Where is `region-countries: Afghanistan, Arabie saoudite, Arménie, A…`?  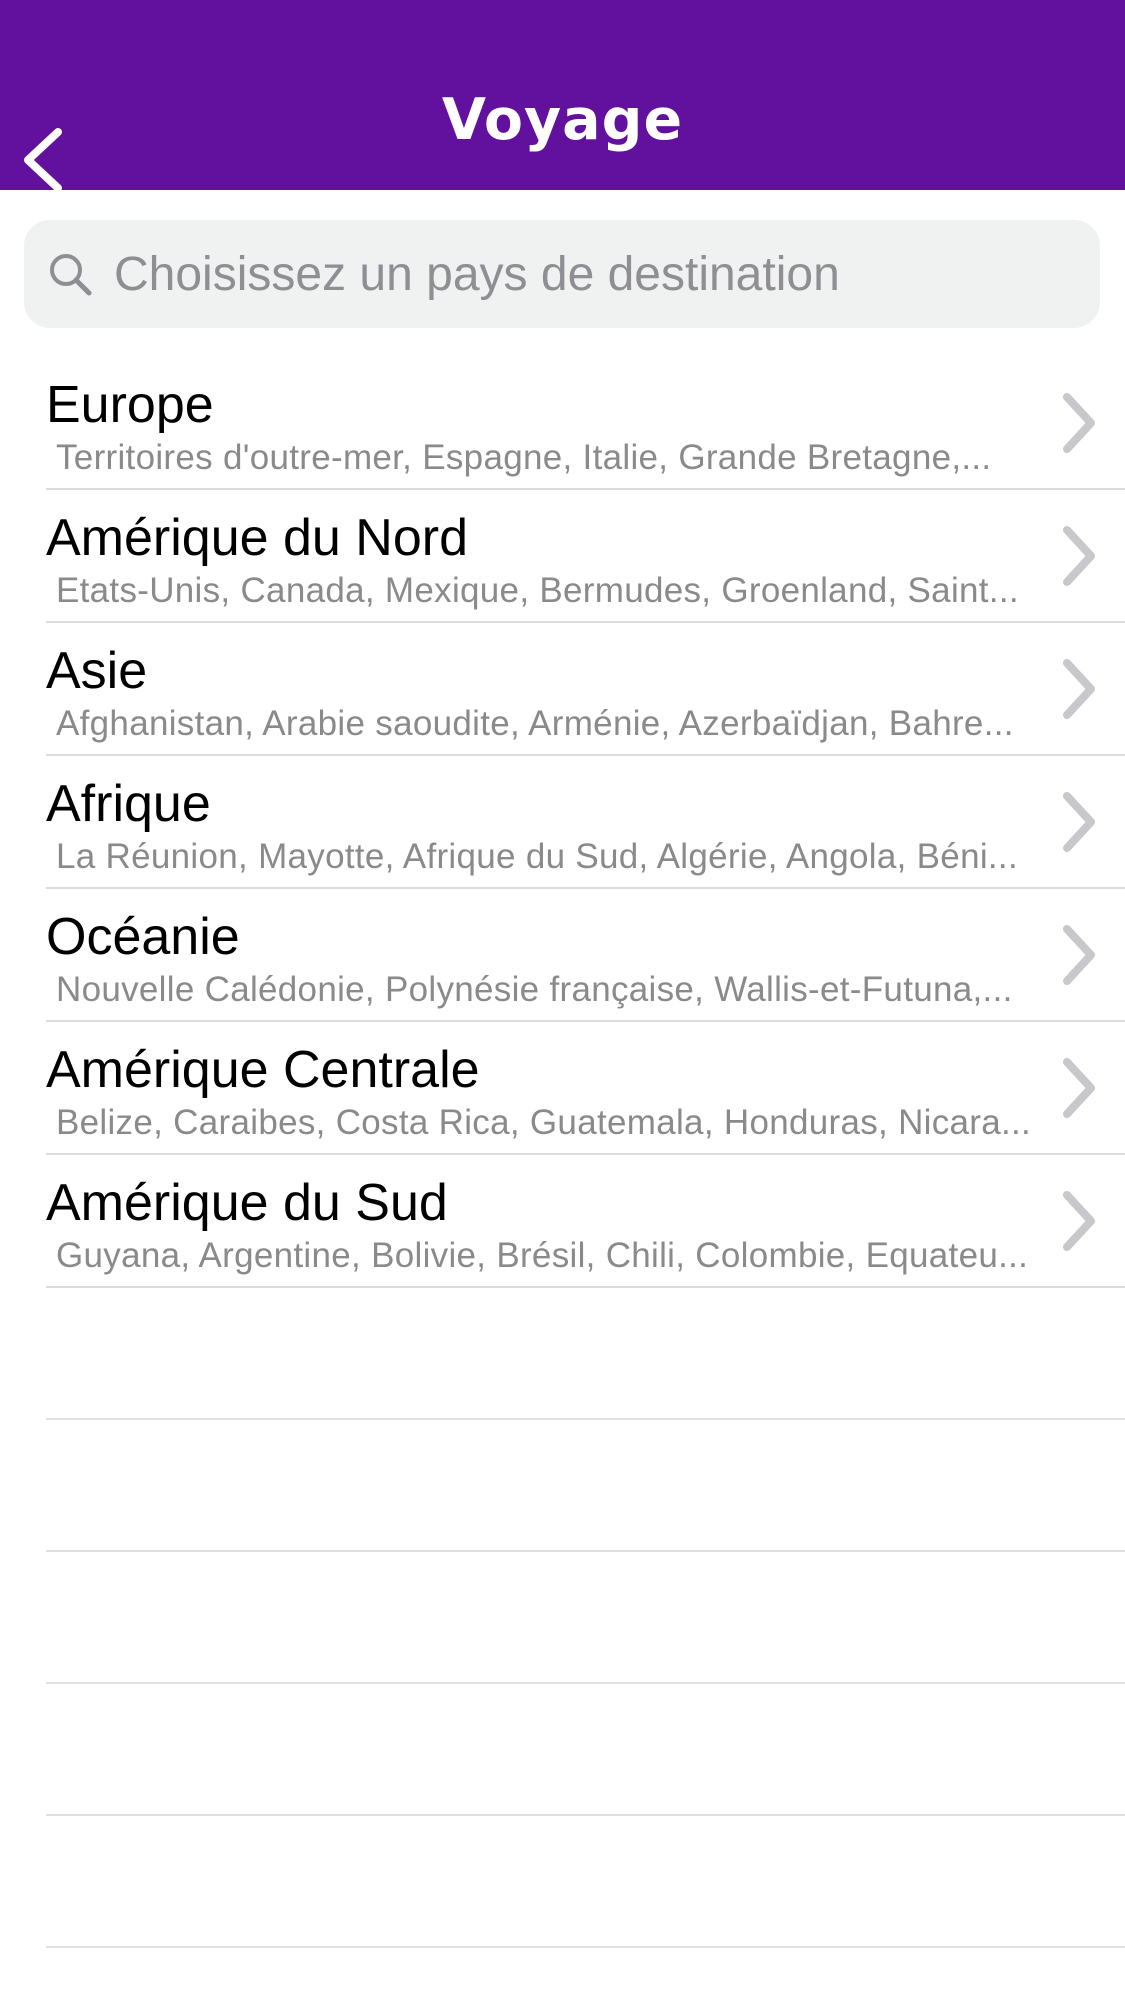 region-countries: Afghanistan, Arabie saoudite, Arménie, A… is located at coordinates (535, 723).